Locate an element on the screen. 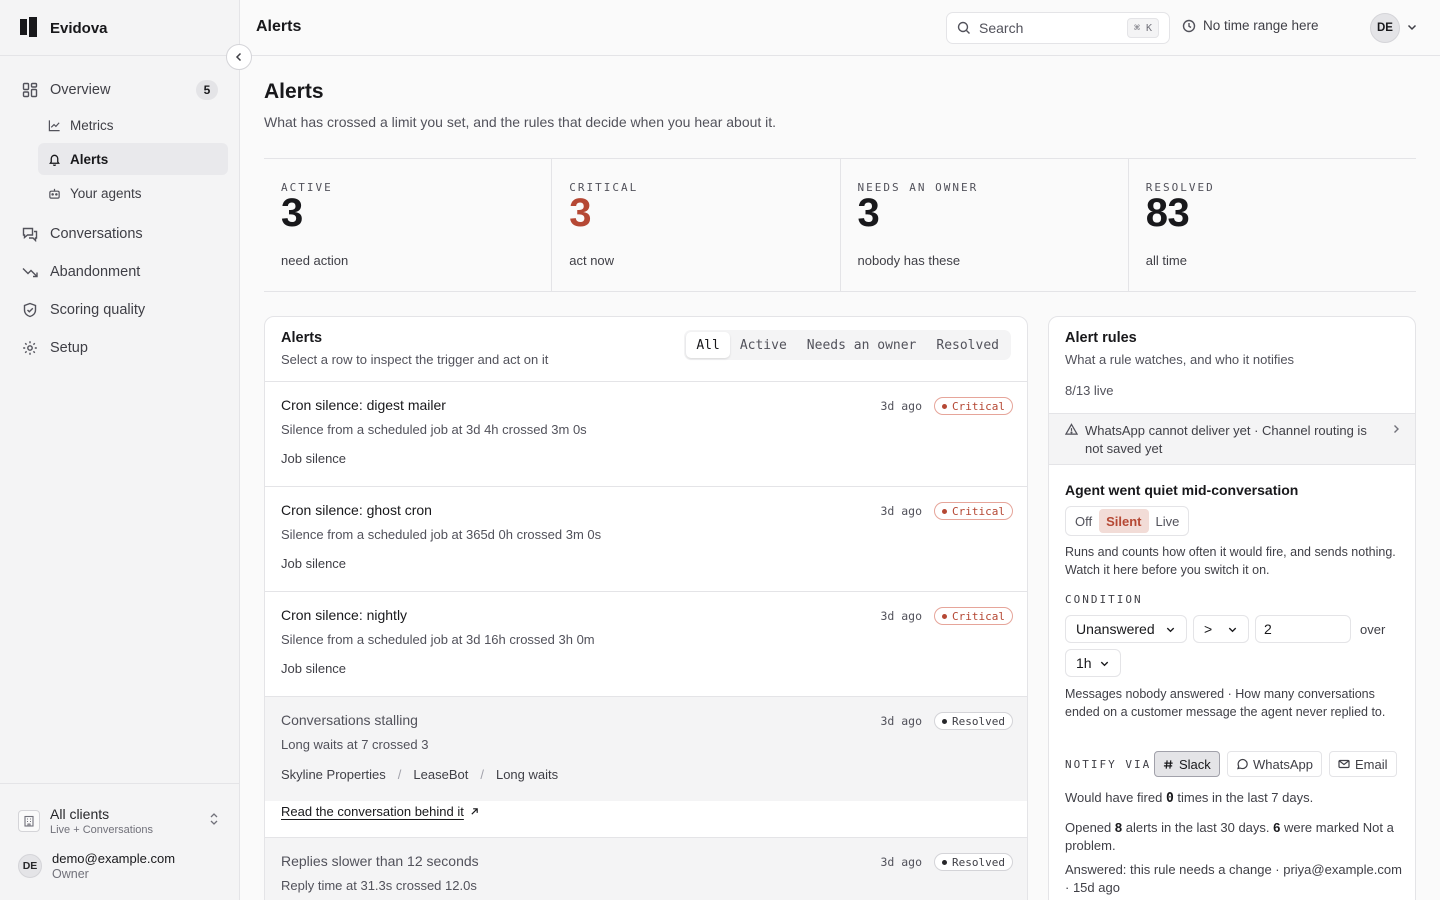 Image resolution: width=1440 pixels, height=900 pixels. tab-needs-owner: Needs an owner is located at coordinates (862, 345).